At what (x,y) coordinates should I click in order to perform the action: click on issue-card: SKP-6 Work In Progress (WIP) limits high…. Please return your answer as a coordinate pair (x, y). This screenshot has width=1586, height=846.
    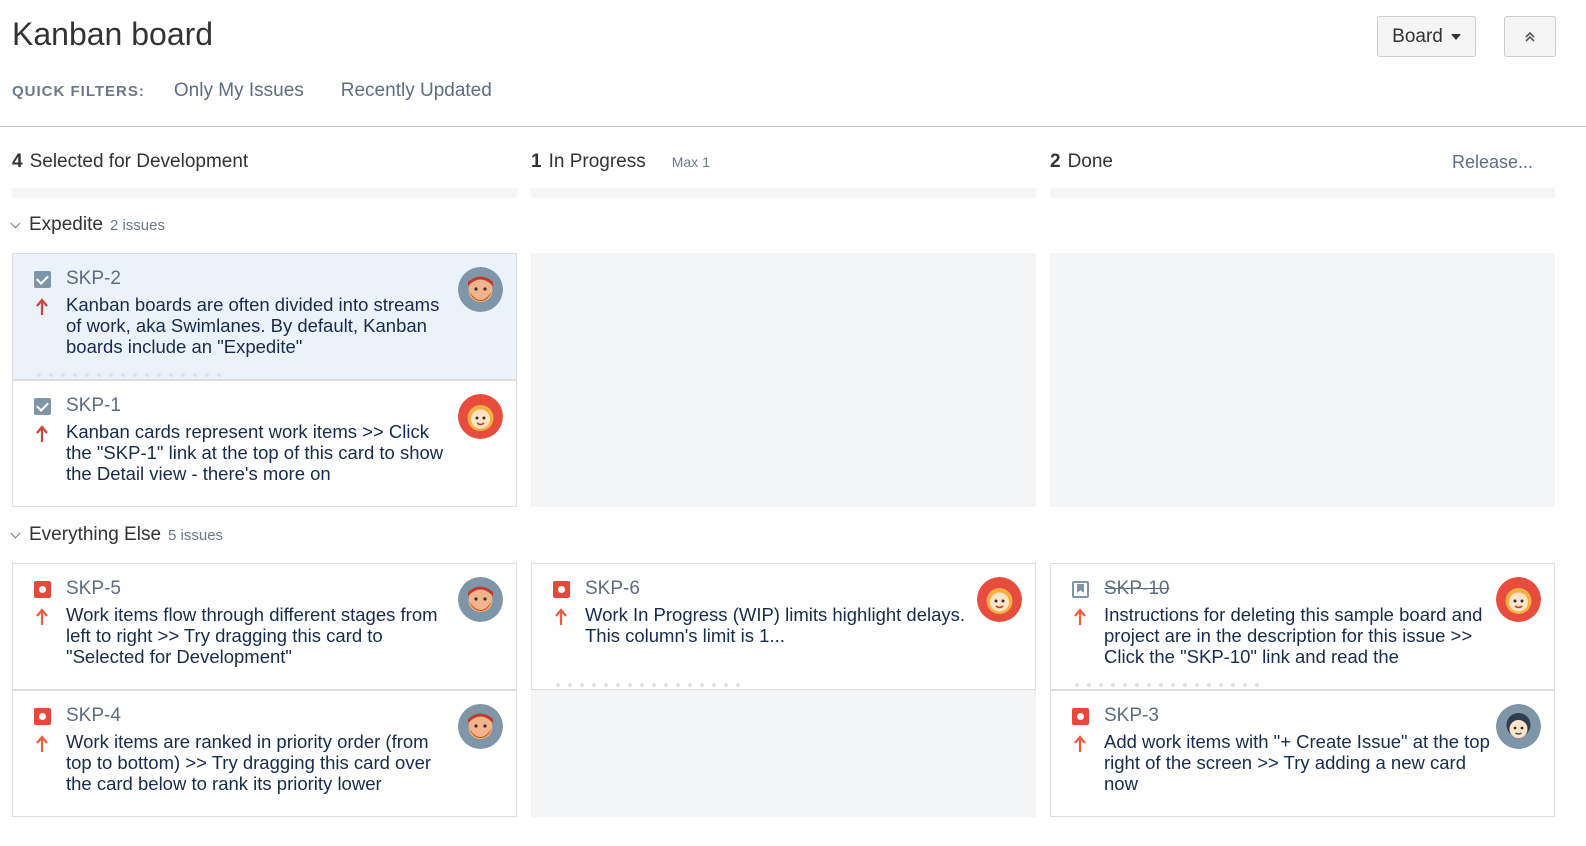
    Looking at the image, I should click on (783, 626).